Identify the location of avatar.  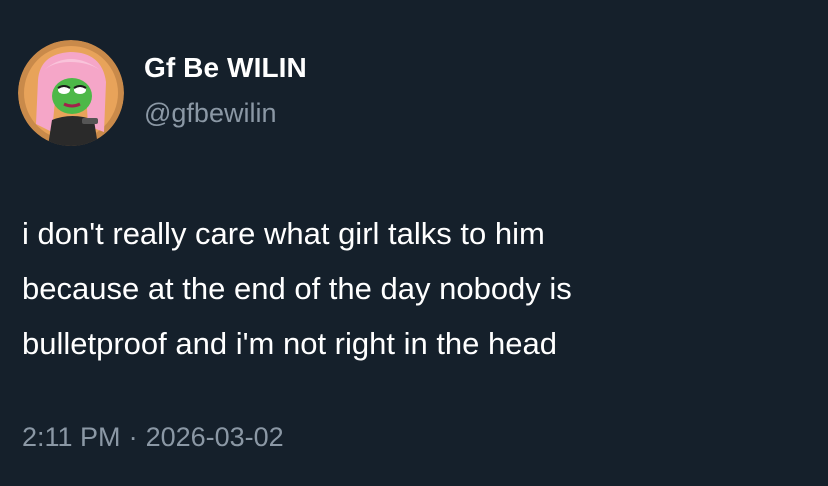
(71, 93).